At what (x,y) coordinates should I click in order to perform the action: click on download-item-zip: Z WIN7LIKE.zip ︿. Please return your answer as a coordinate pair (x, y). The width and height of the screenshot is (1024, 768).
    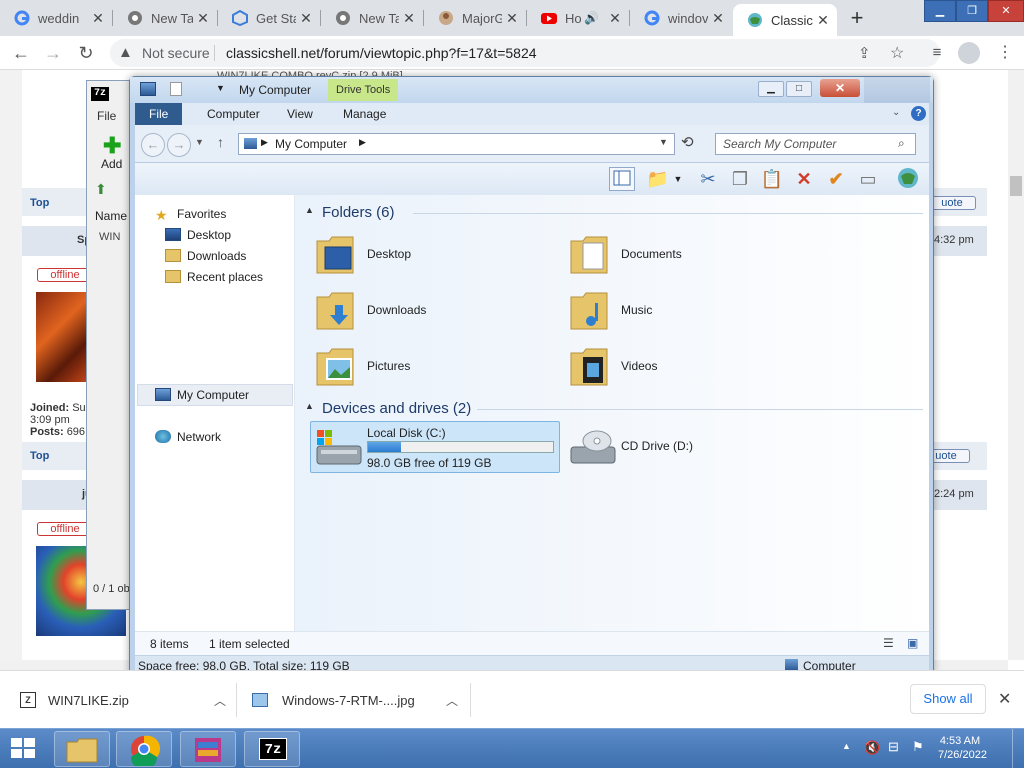
    Looking at the image, I should click on (127, 700).